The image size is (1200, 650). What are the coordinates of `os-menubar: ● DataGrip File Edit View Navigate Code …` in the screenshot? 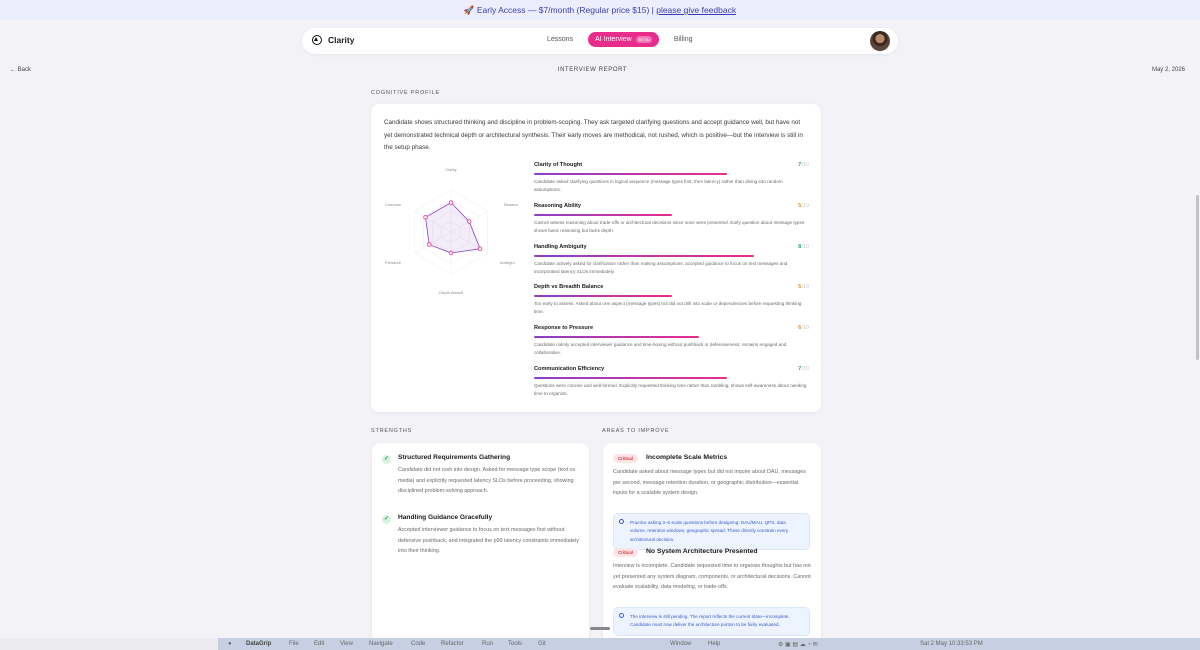 It's located at (709, 644).